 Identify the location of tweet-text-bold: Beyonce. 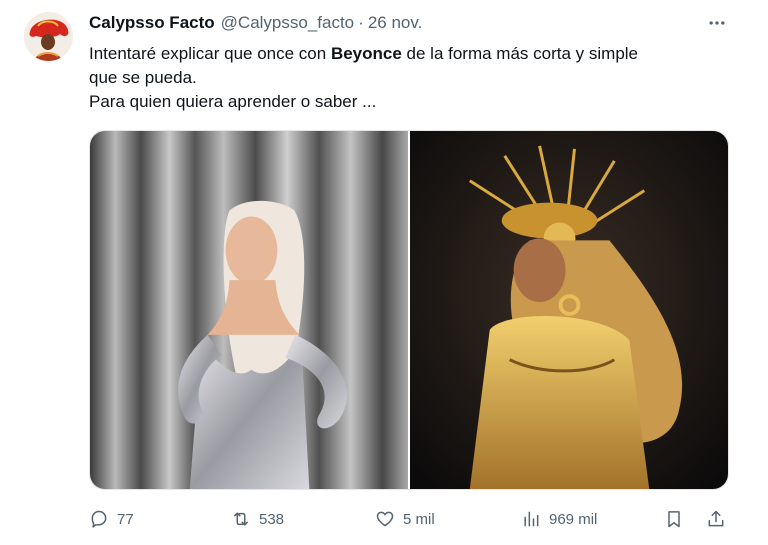
(366, 53).